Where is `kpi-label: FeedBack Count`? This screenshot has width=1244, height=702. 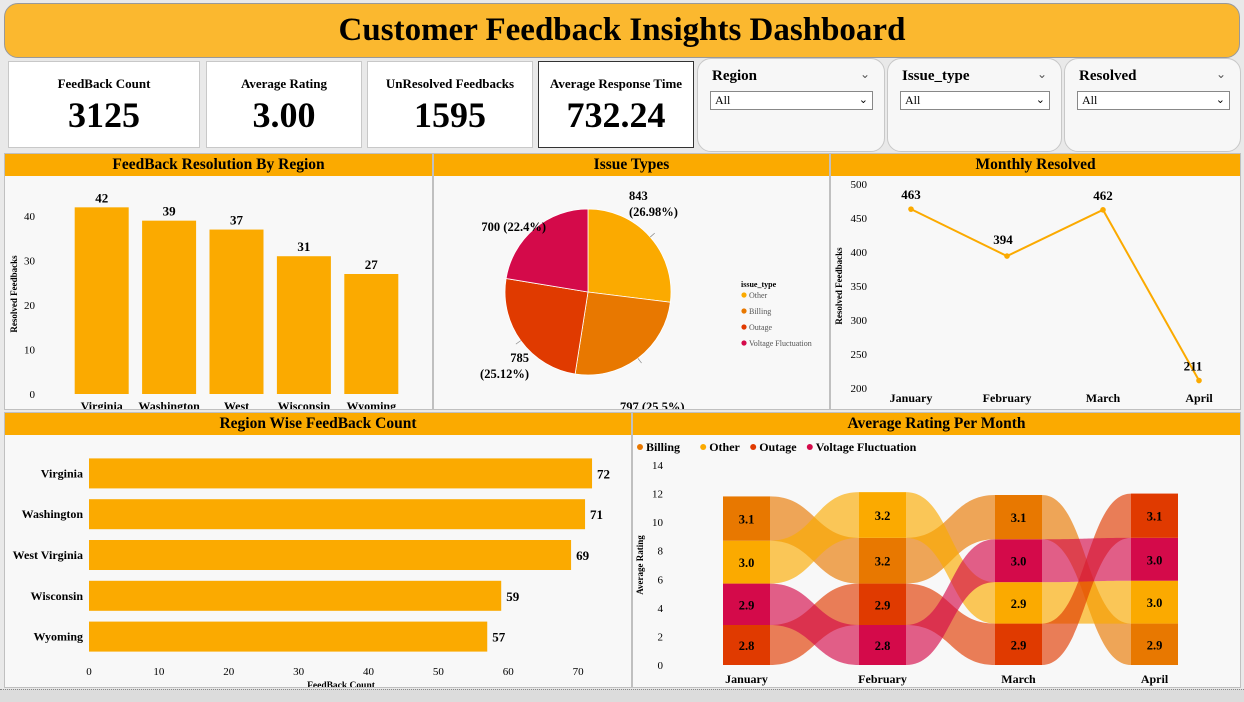 kpi-label: FeedBack Count is located at coordinates (104, 83).